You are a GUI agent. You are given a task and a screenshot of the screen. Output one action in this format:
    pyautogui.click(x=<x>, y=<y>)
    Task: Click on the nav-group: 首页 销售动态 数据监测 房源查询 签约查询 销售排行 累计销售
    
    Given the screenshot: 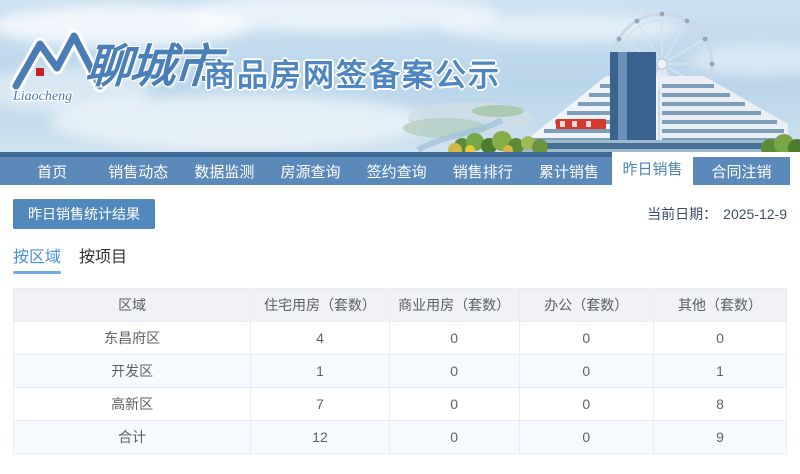 What is the action you would take?
    pyautogui.click(x=306, y=168)
    